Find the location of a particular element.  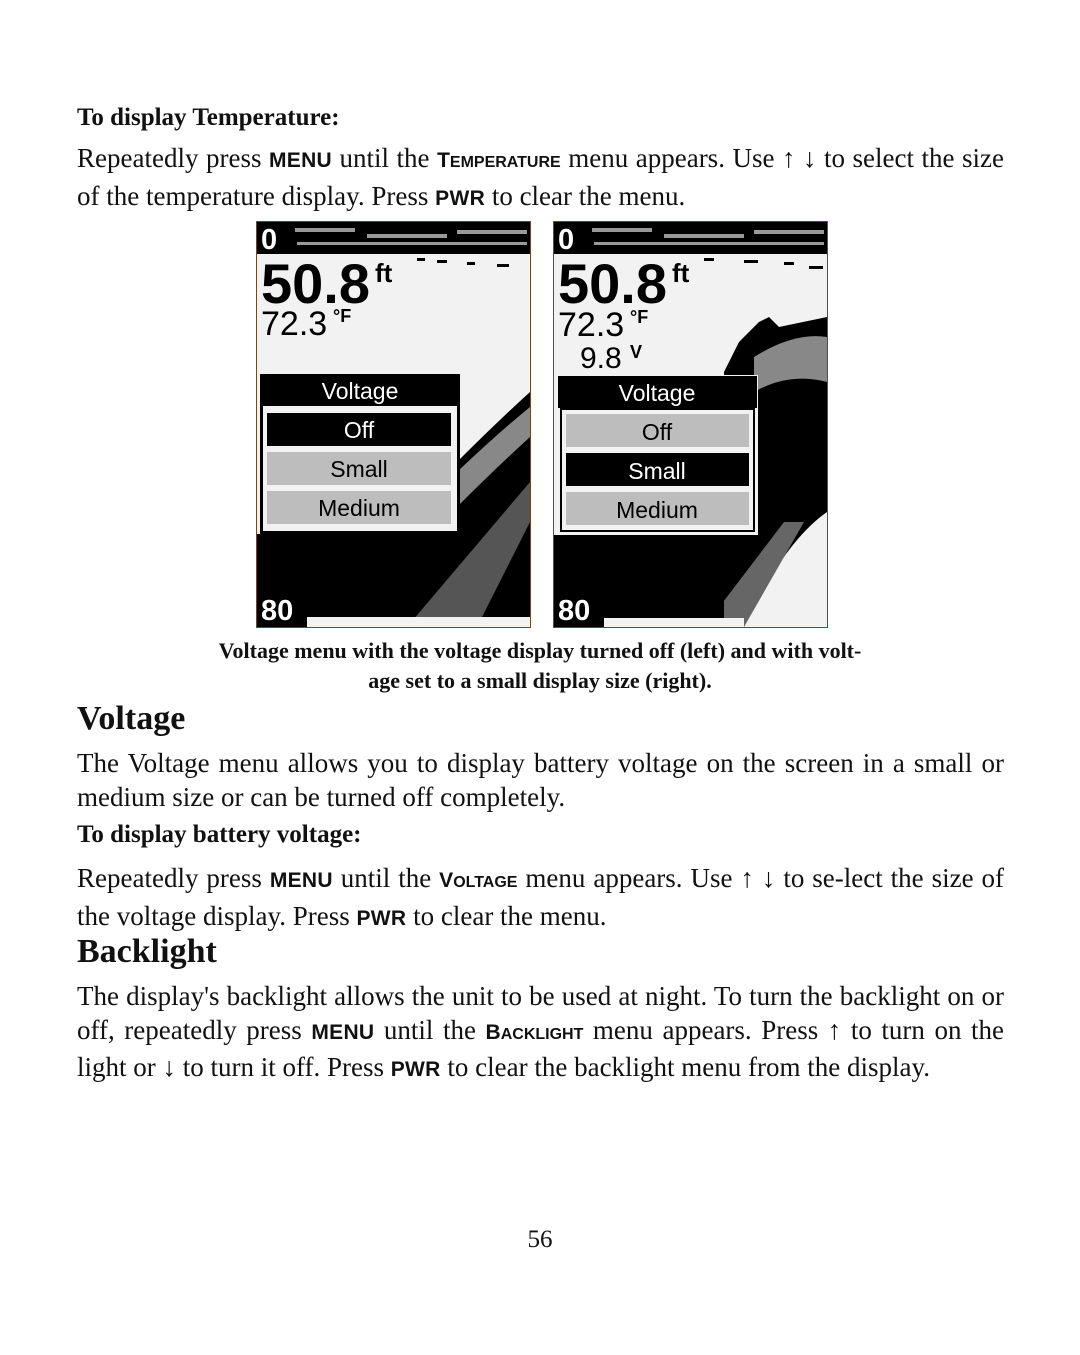

arrow-up-icon: ↑ is located at coordinates (834, 1029).